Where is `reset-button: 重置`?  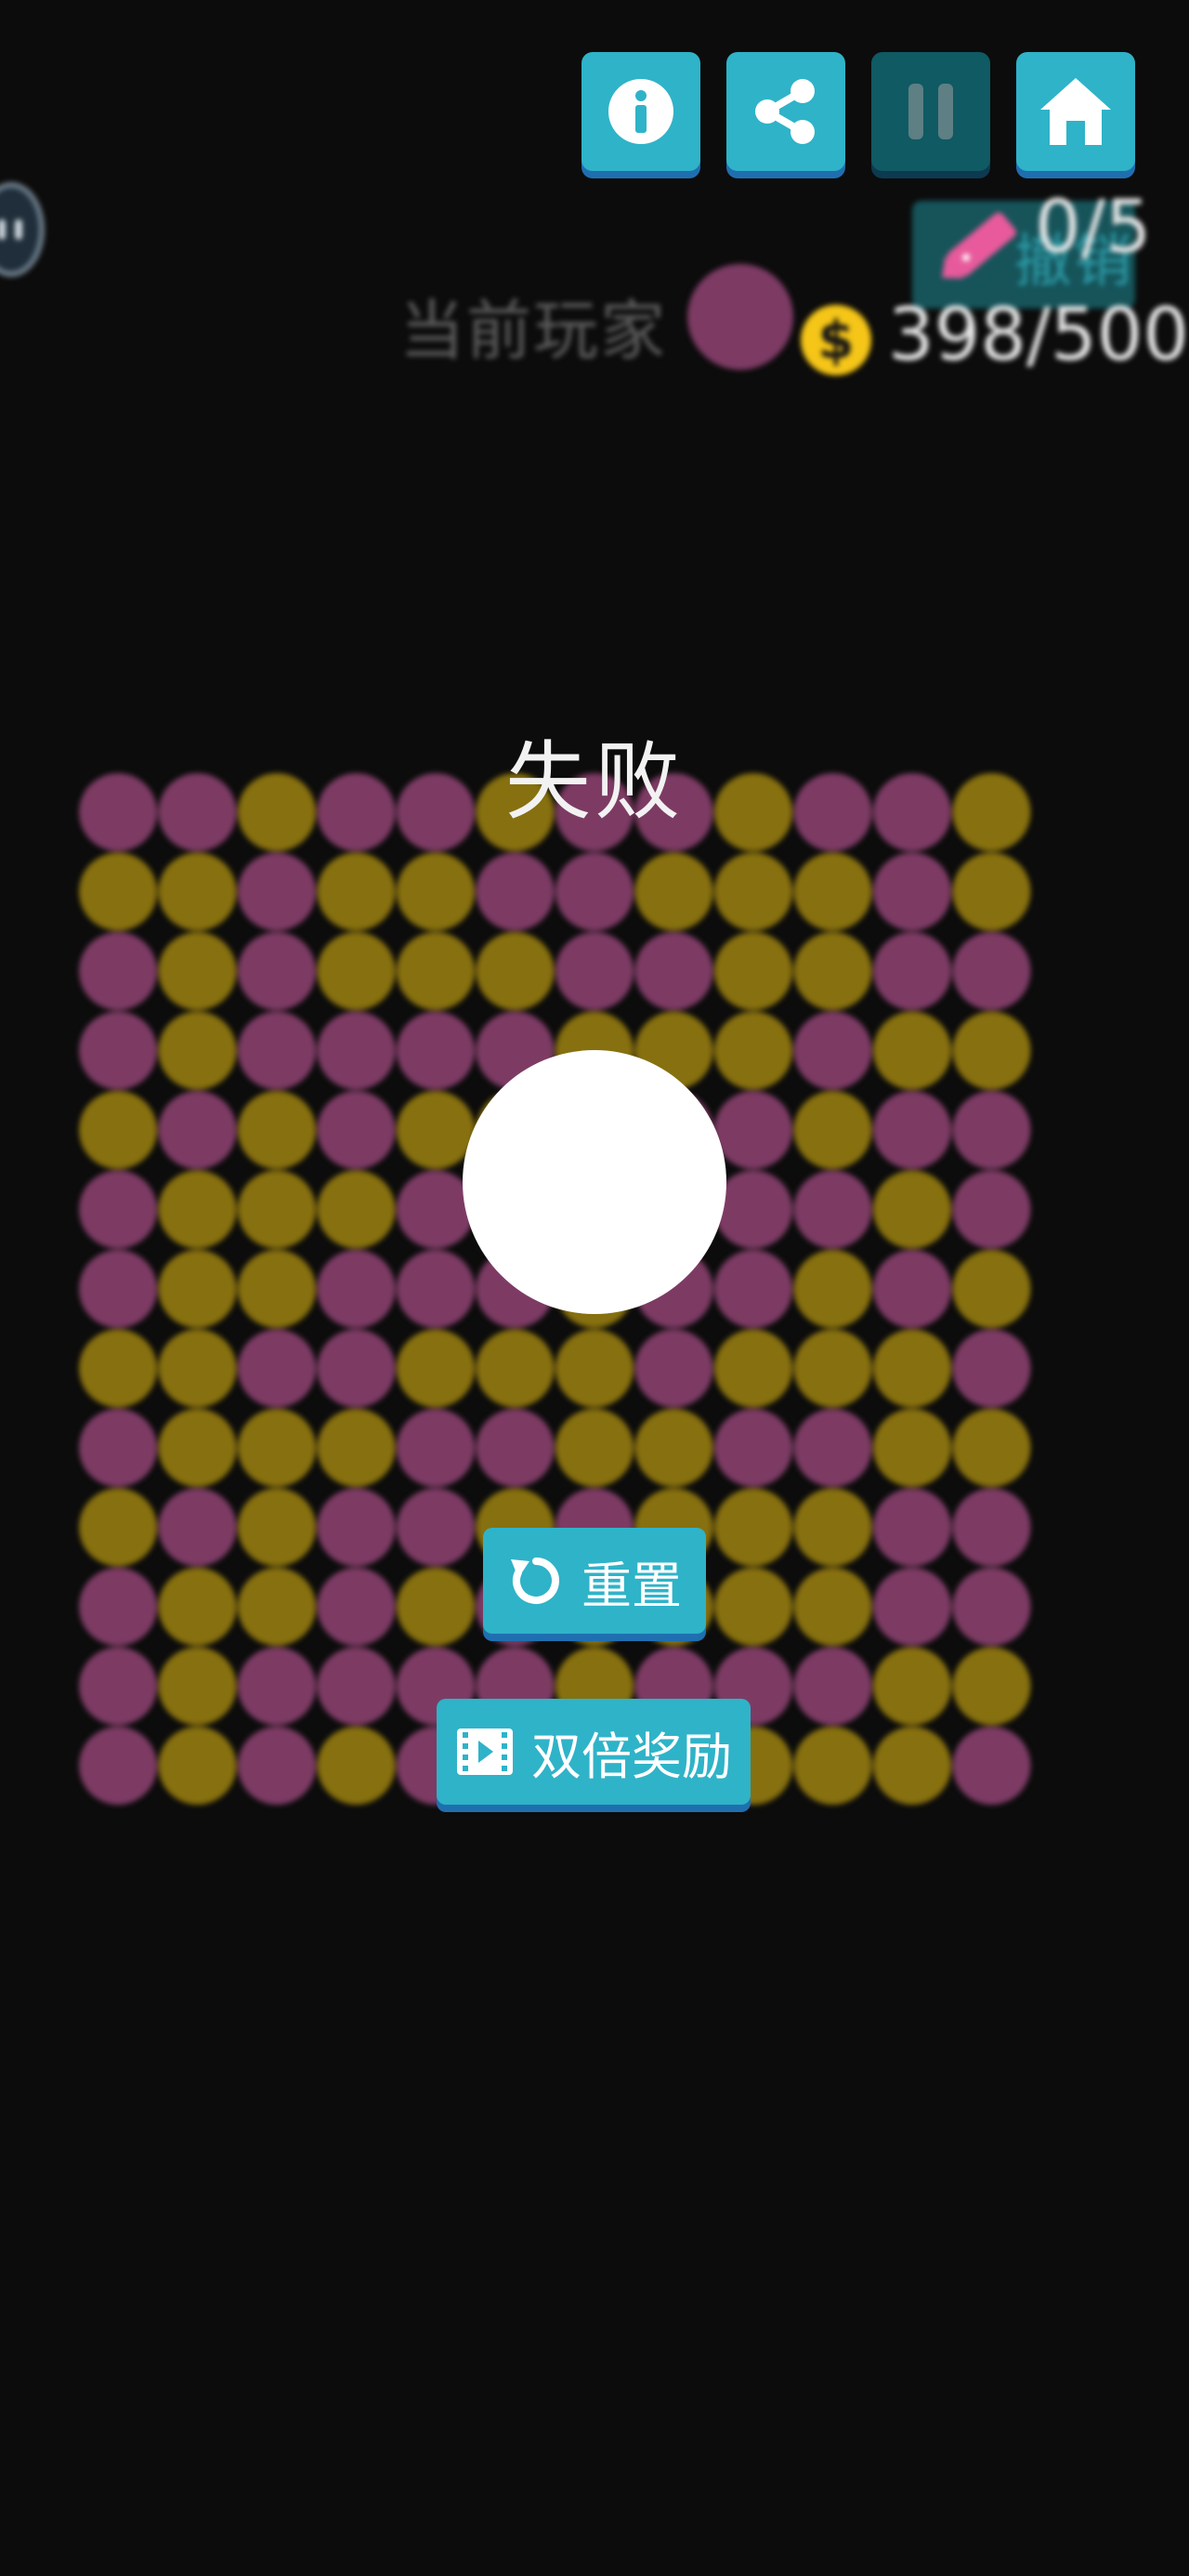
reset-button: 重置 is located at coordinates (594, 1581).